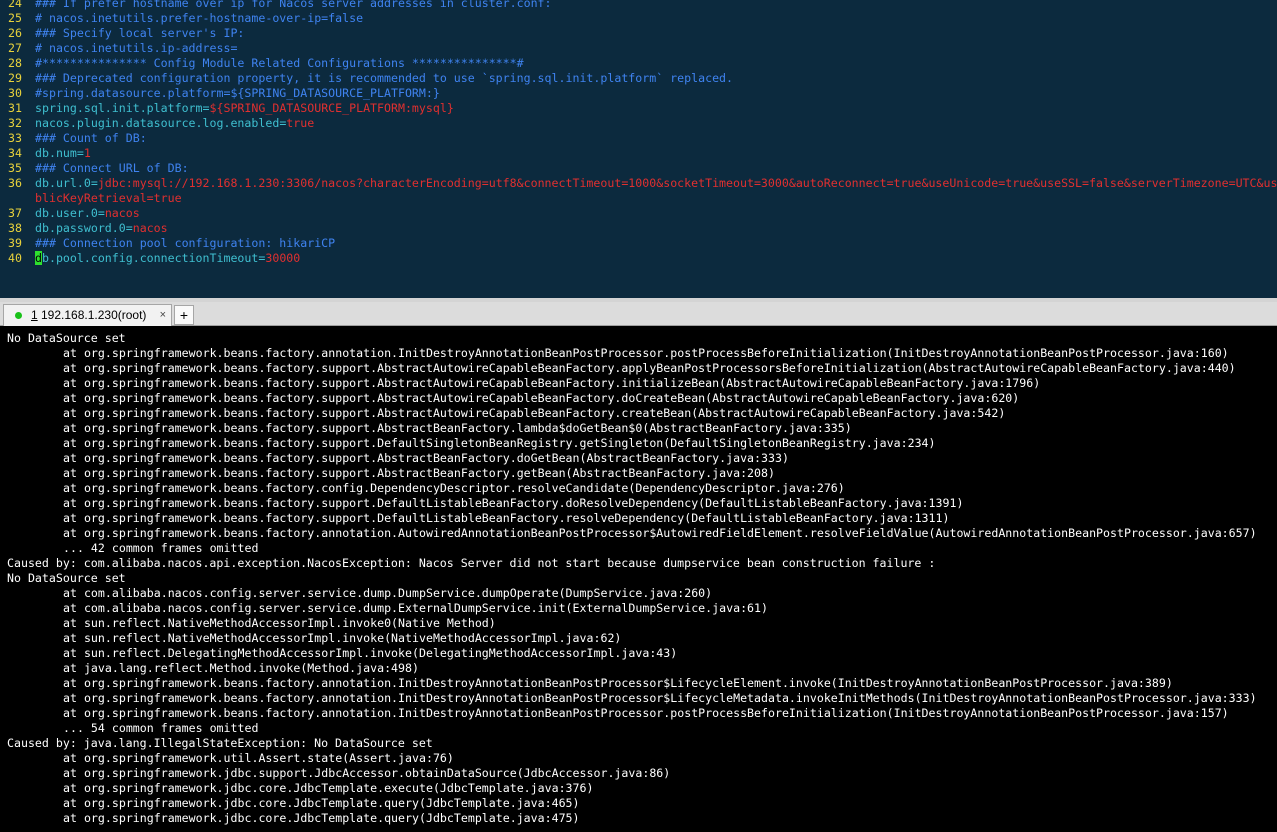 The image size is (1277, 832). I want to click on line-number: 24, so click(15, 5).